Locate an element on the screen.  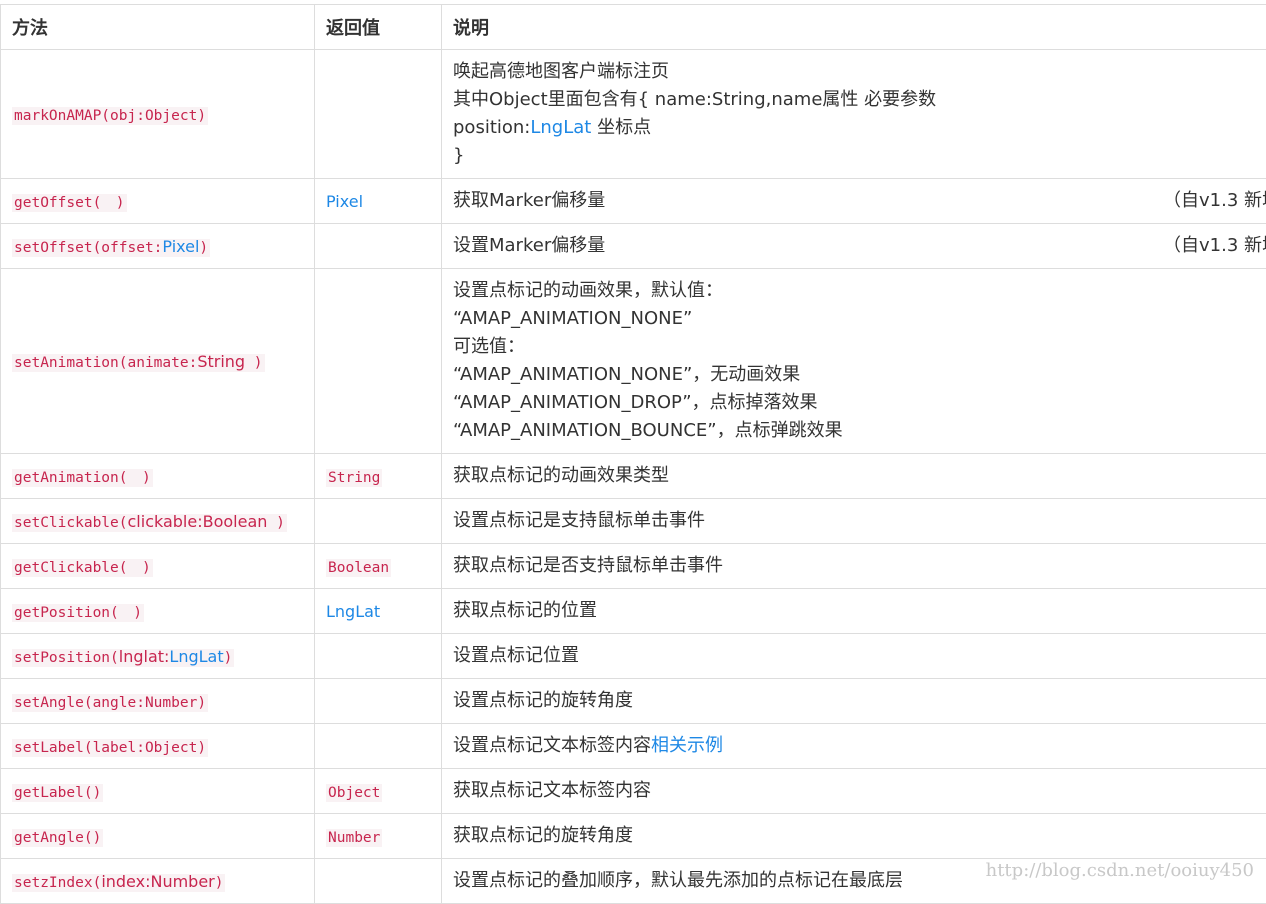
description-cell: 获取点标记是否支持鼠标单击事件 is located at coordinates (854, 566).